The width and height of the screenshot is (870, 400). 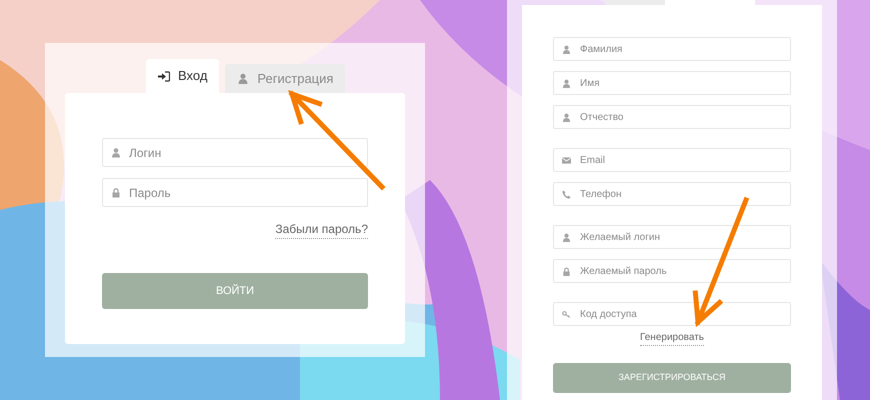 I want to click on input-field: Логин, so click(x=235, y=152).